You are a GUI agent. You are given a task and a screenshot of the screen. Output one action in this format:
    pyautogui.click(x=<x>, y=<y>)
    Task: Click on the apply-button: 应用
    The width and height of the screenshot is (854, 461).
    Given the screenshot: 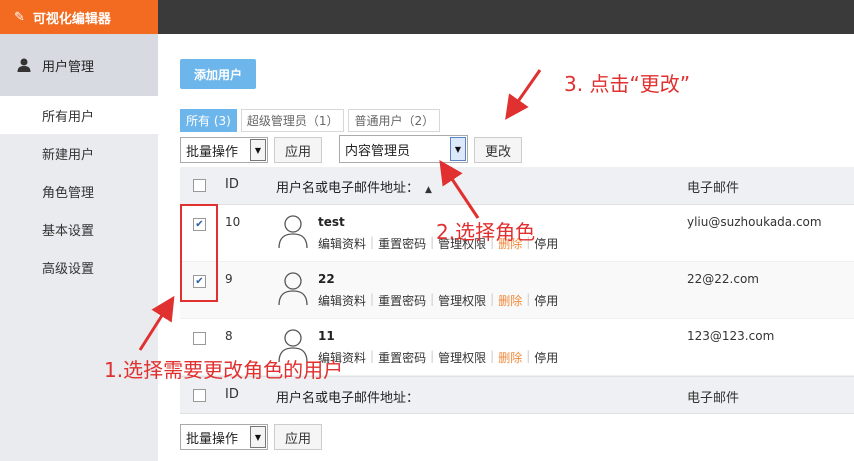 What is the action you would take?
    pyautogui.click(x=298, y=150)
    